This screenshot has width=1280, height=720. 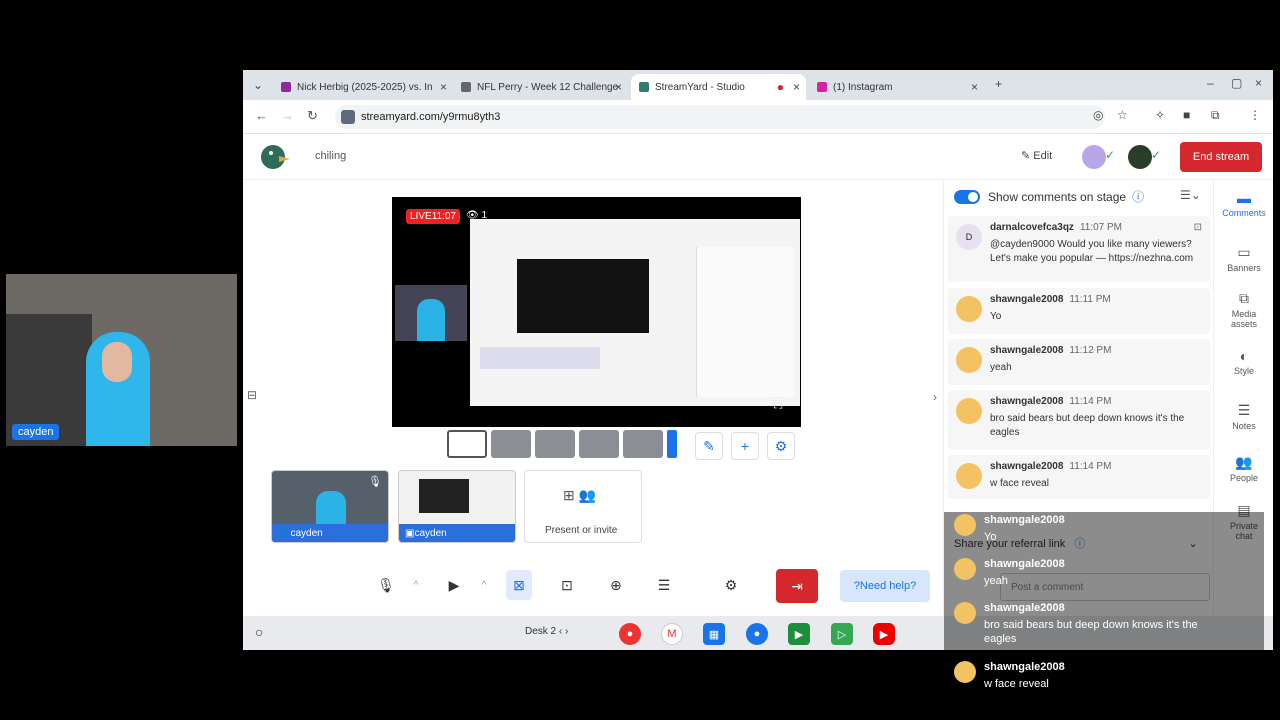 What do you see at coordinates (330, 156) in the screenshot?
I see `broadcast-title: chiling` at bounding box center [330, 156].